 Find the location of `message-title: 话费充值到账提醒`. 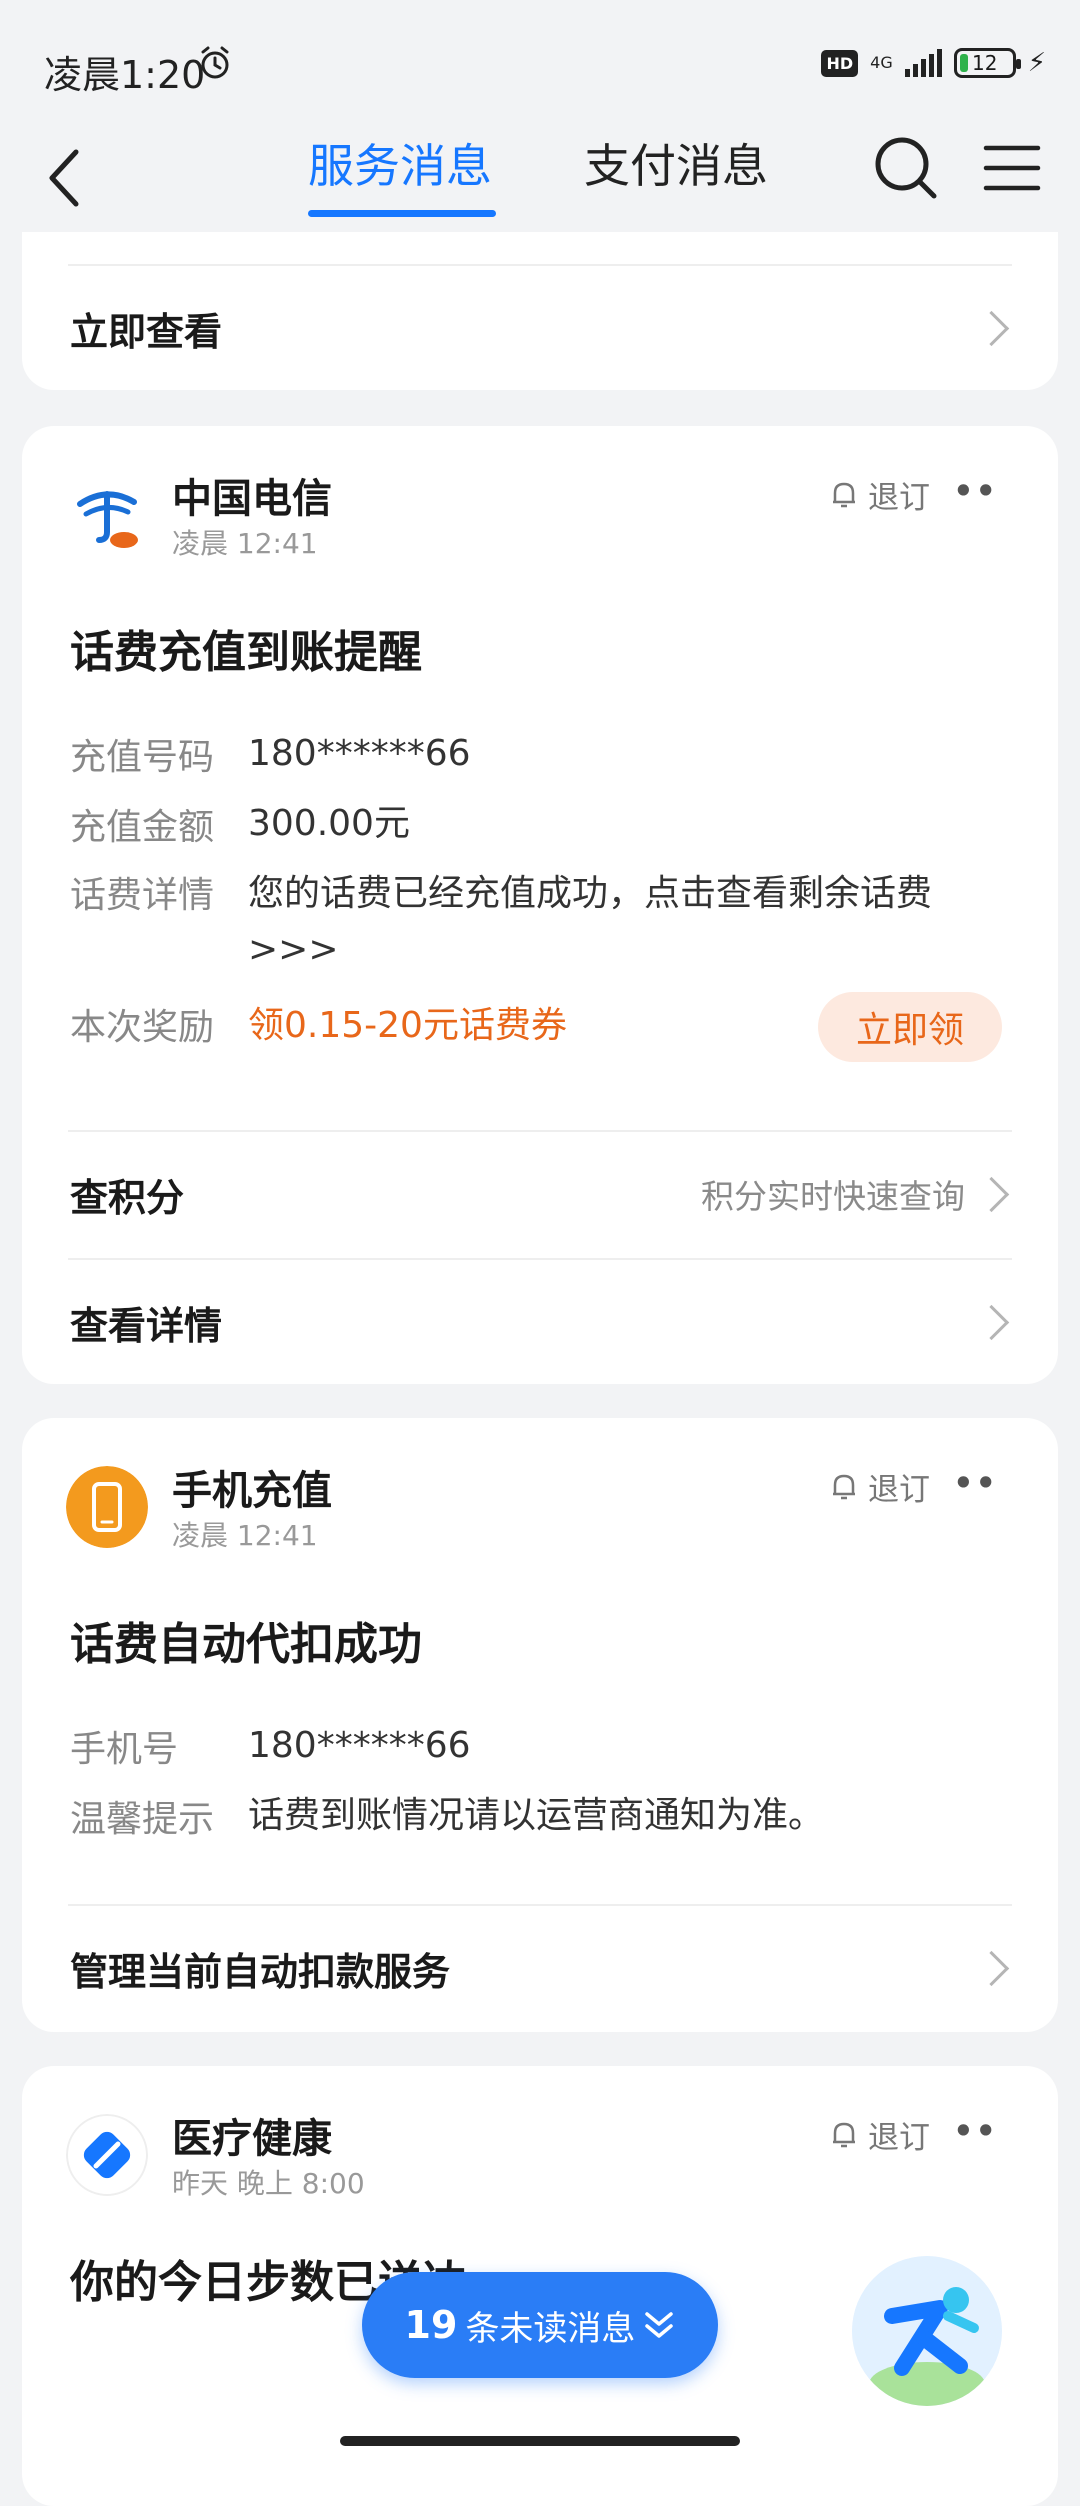

message-title: 话费充值到账提醒 is located at coordinates (246, 652).